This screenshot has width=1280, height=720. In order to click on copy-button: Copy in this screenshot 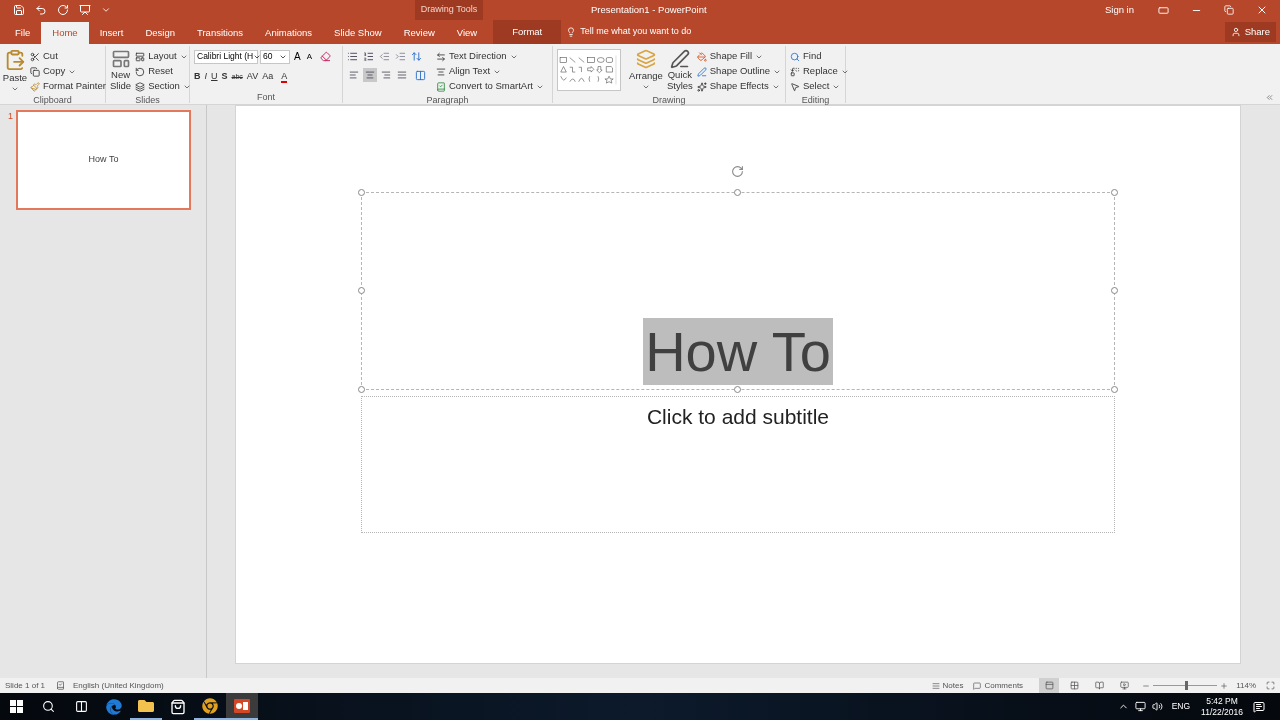, I will do `click(68, 71)`.